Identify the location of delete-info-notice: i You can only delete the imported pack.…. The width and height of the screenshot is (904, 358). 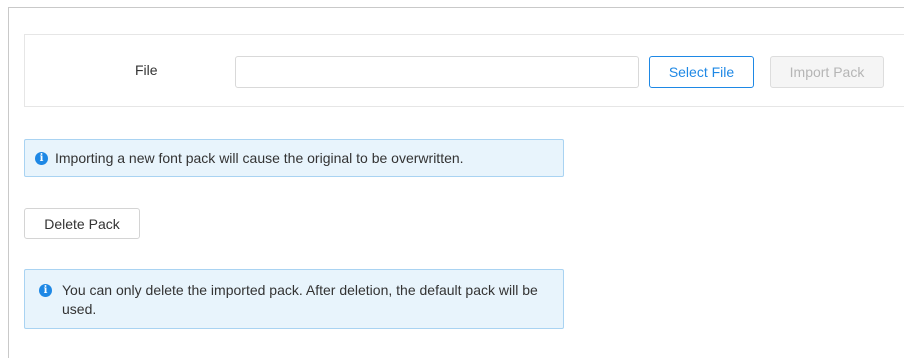
(294, 299).